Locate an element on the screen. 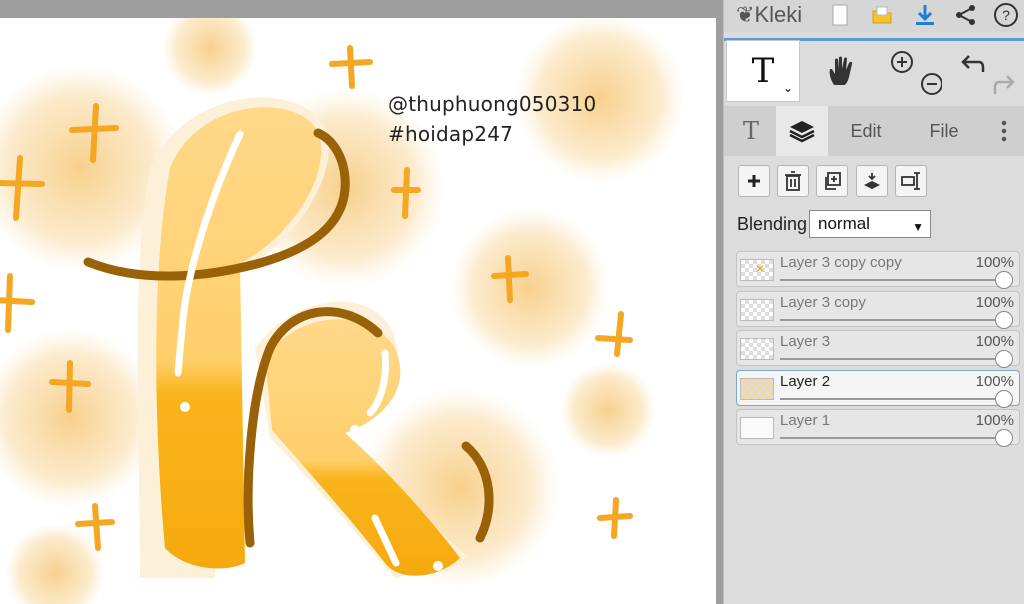 This screenshot has width=1024, height=604. top-bar: ❦Kleki ? is located at coordinates (874, 16).